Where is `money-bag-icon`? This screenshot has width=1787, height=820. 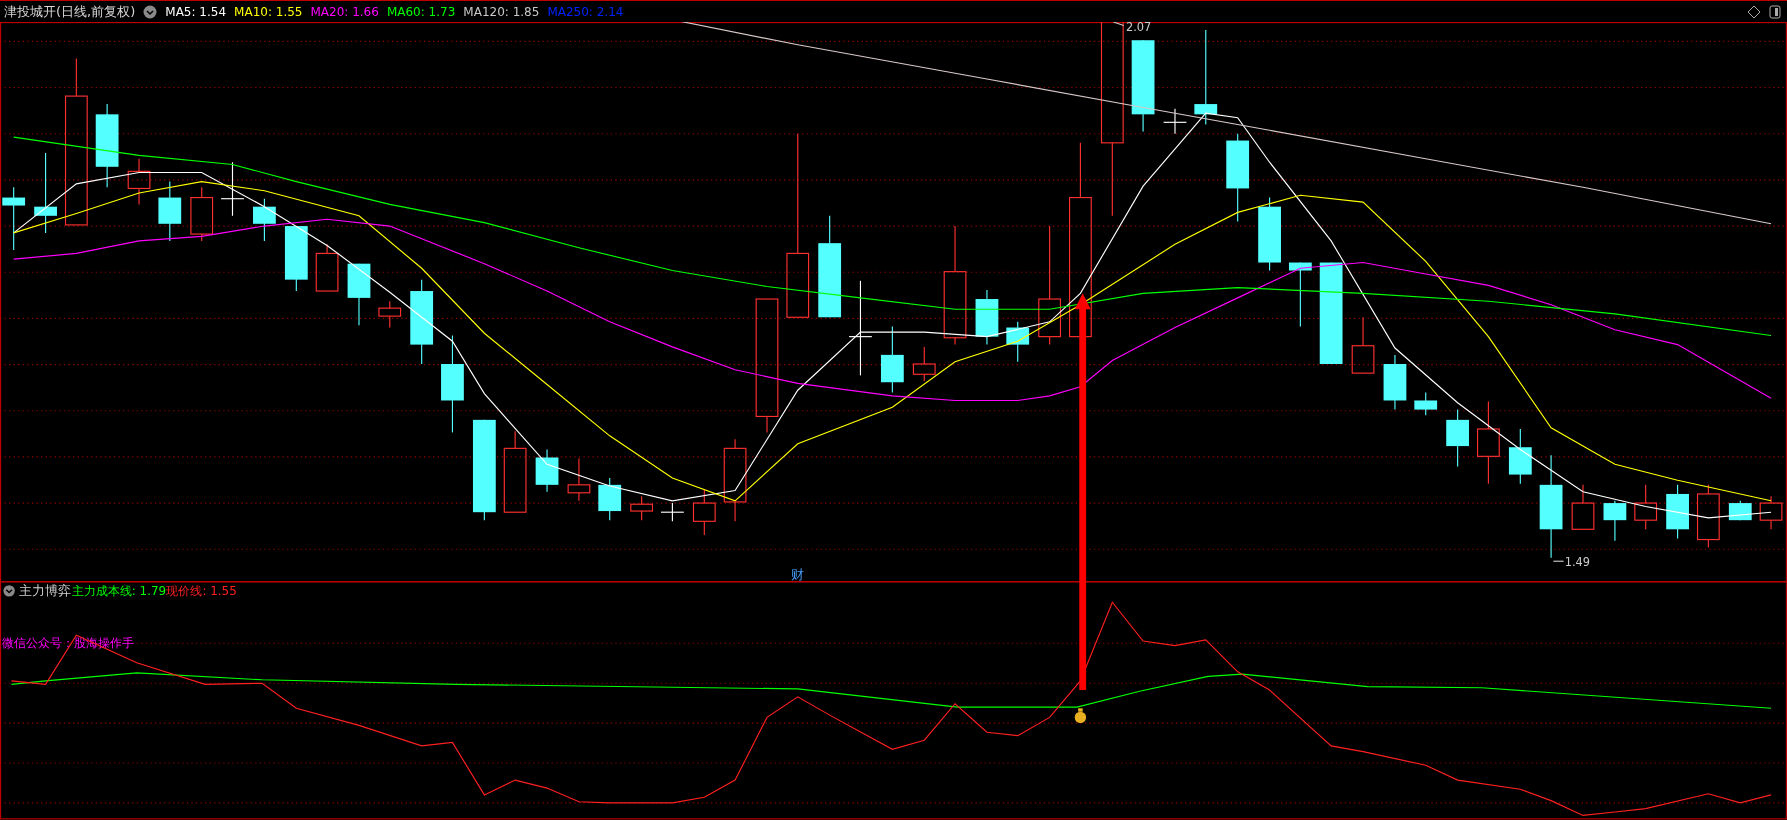
money-bag-icon is located at coordinates (1080, 716).